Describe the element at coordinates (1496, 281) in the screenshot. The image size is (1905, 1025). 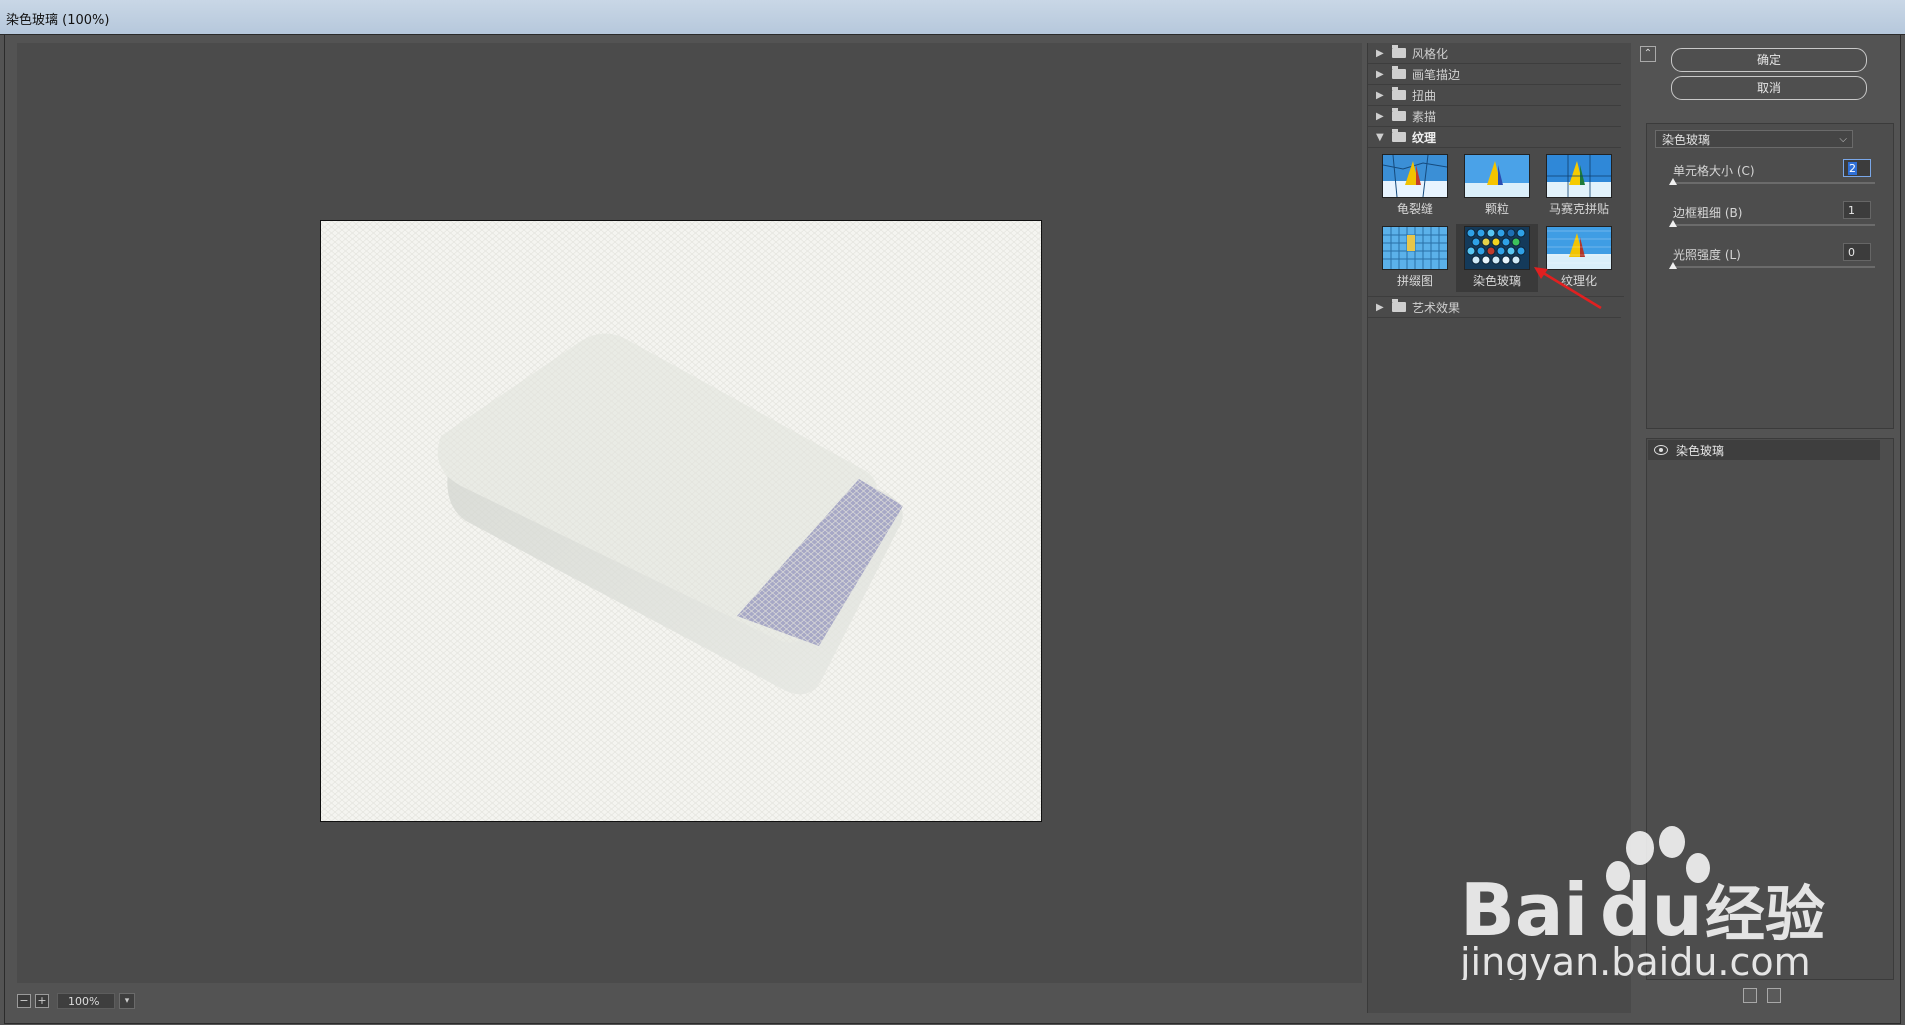
I see `thumb-label: 染色玻璃` at that location.